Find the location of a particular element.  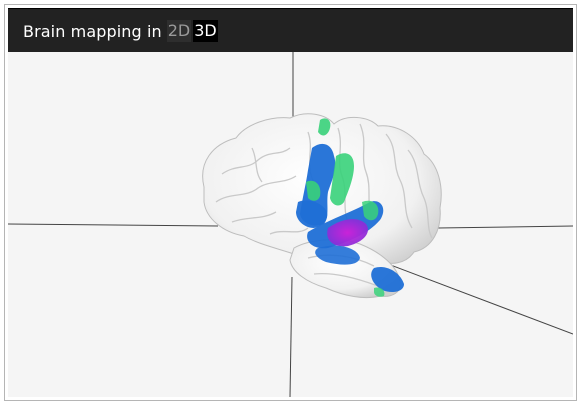

axis-line-vertical-lower is located at coordinates (291, 336).